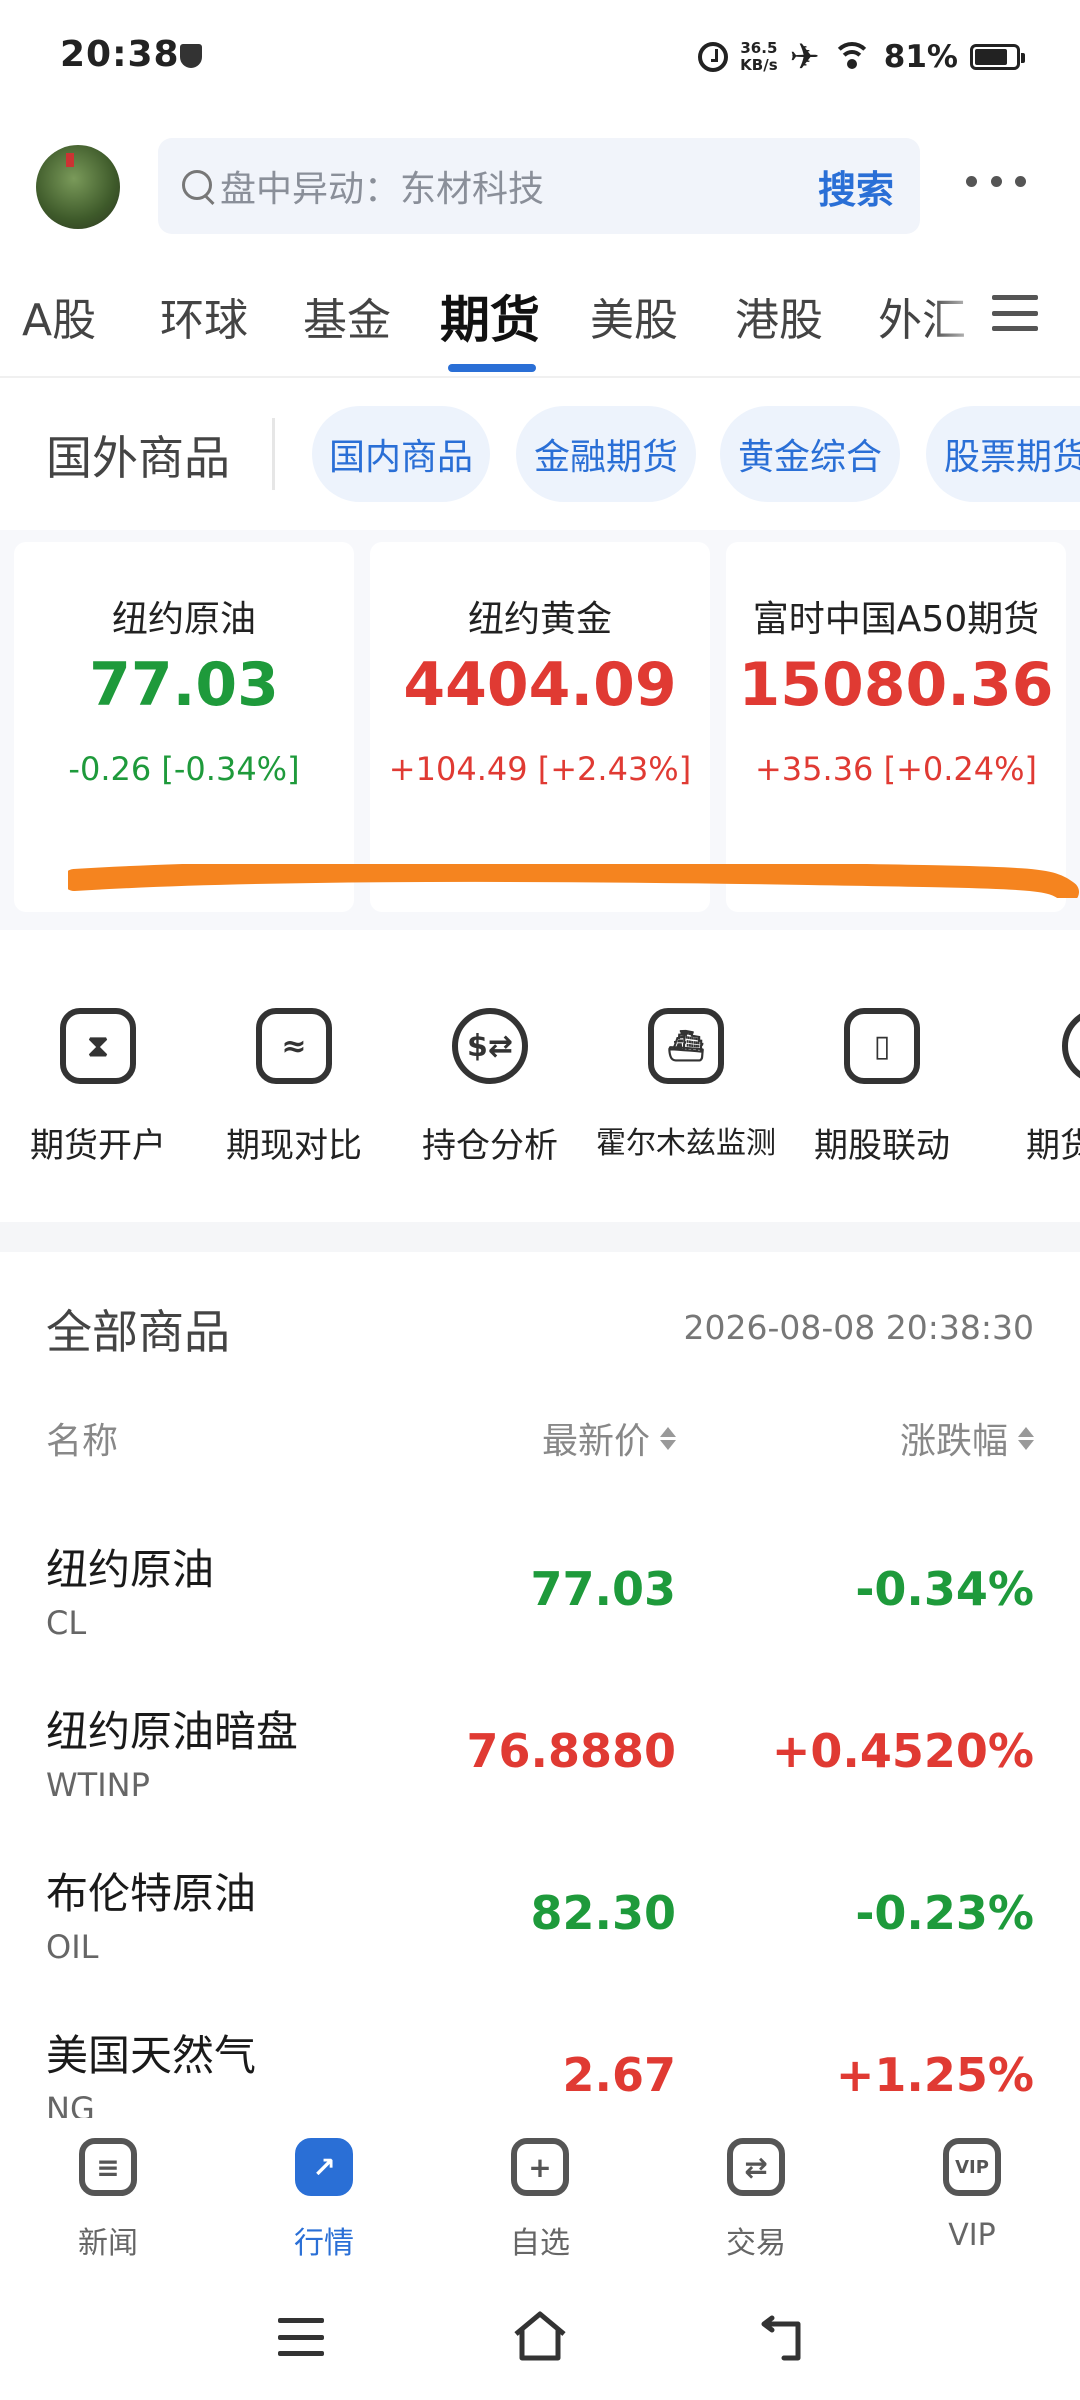  Describe the element at coordinates (540, 2243) in the screenshot. I see `nav-label: 自选` at that location.